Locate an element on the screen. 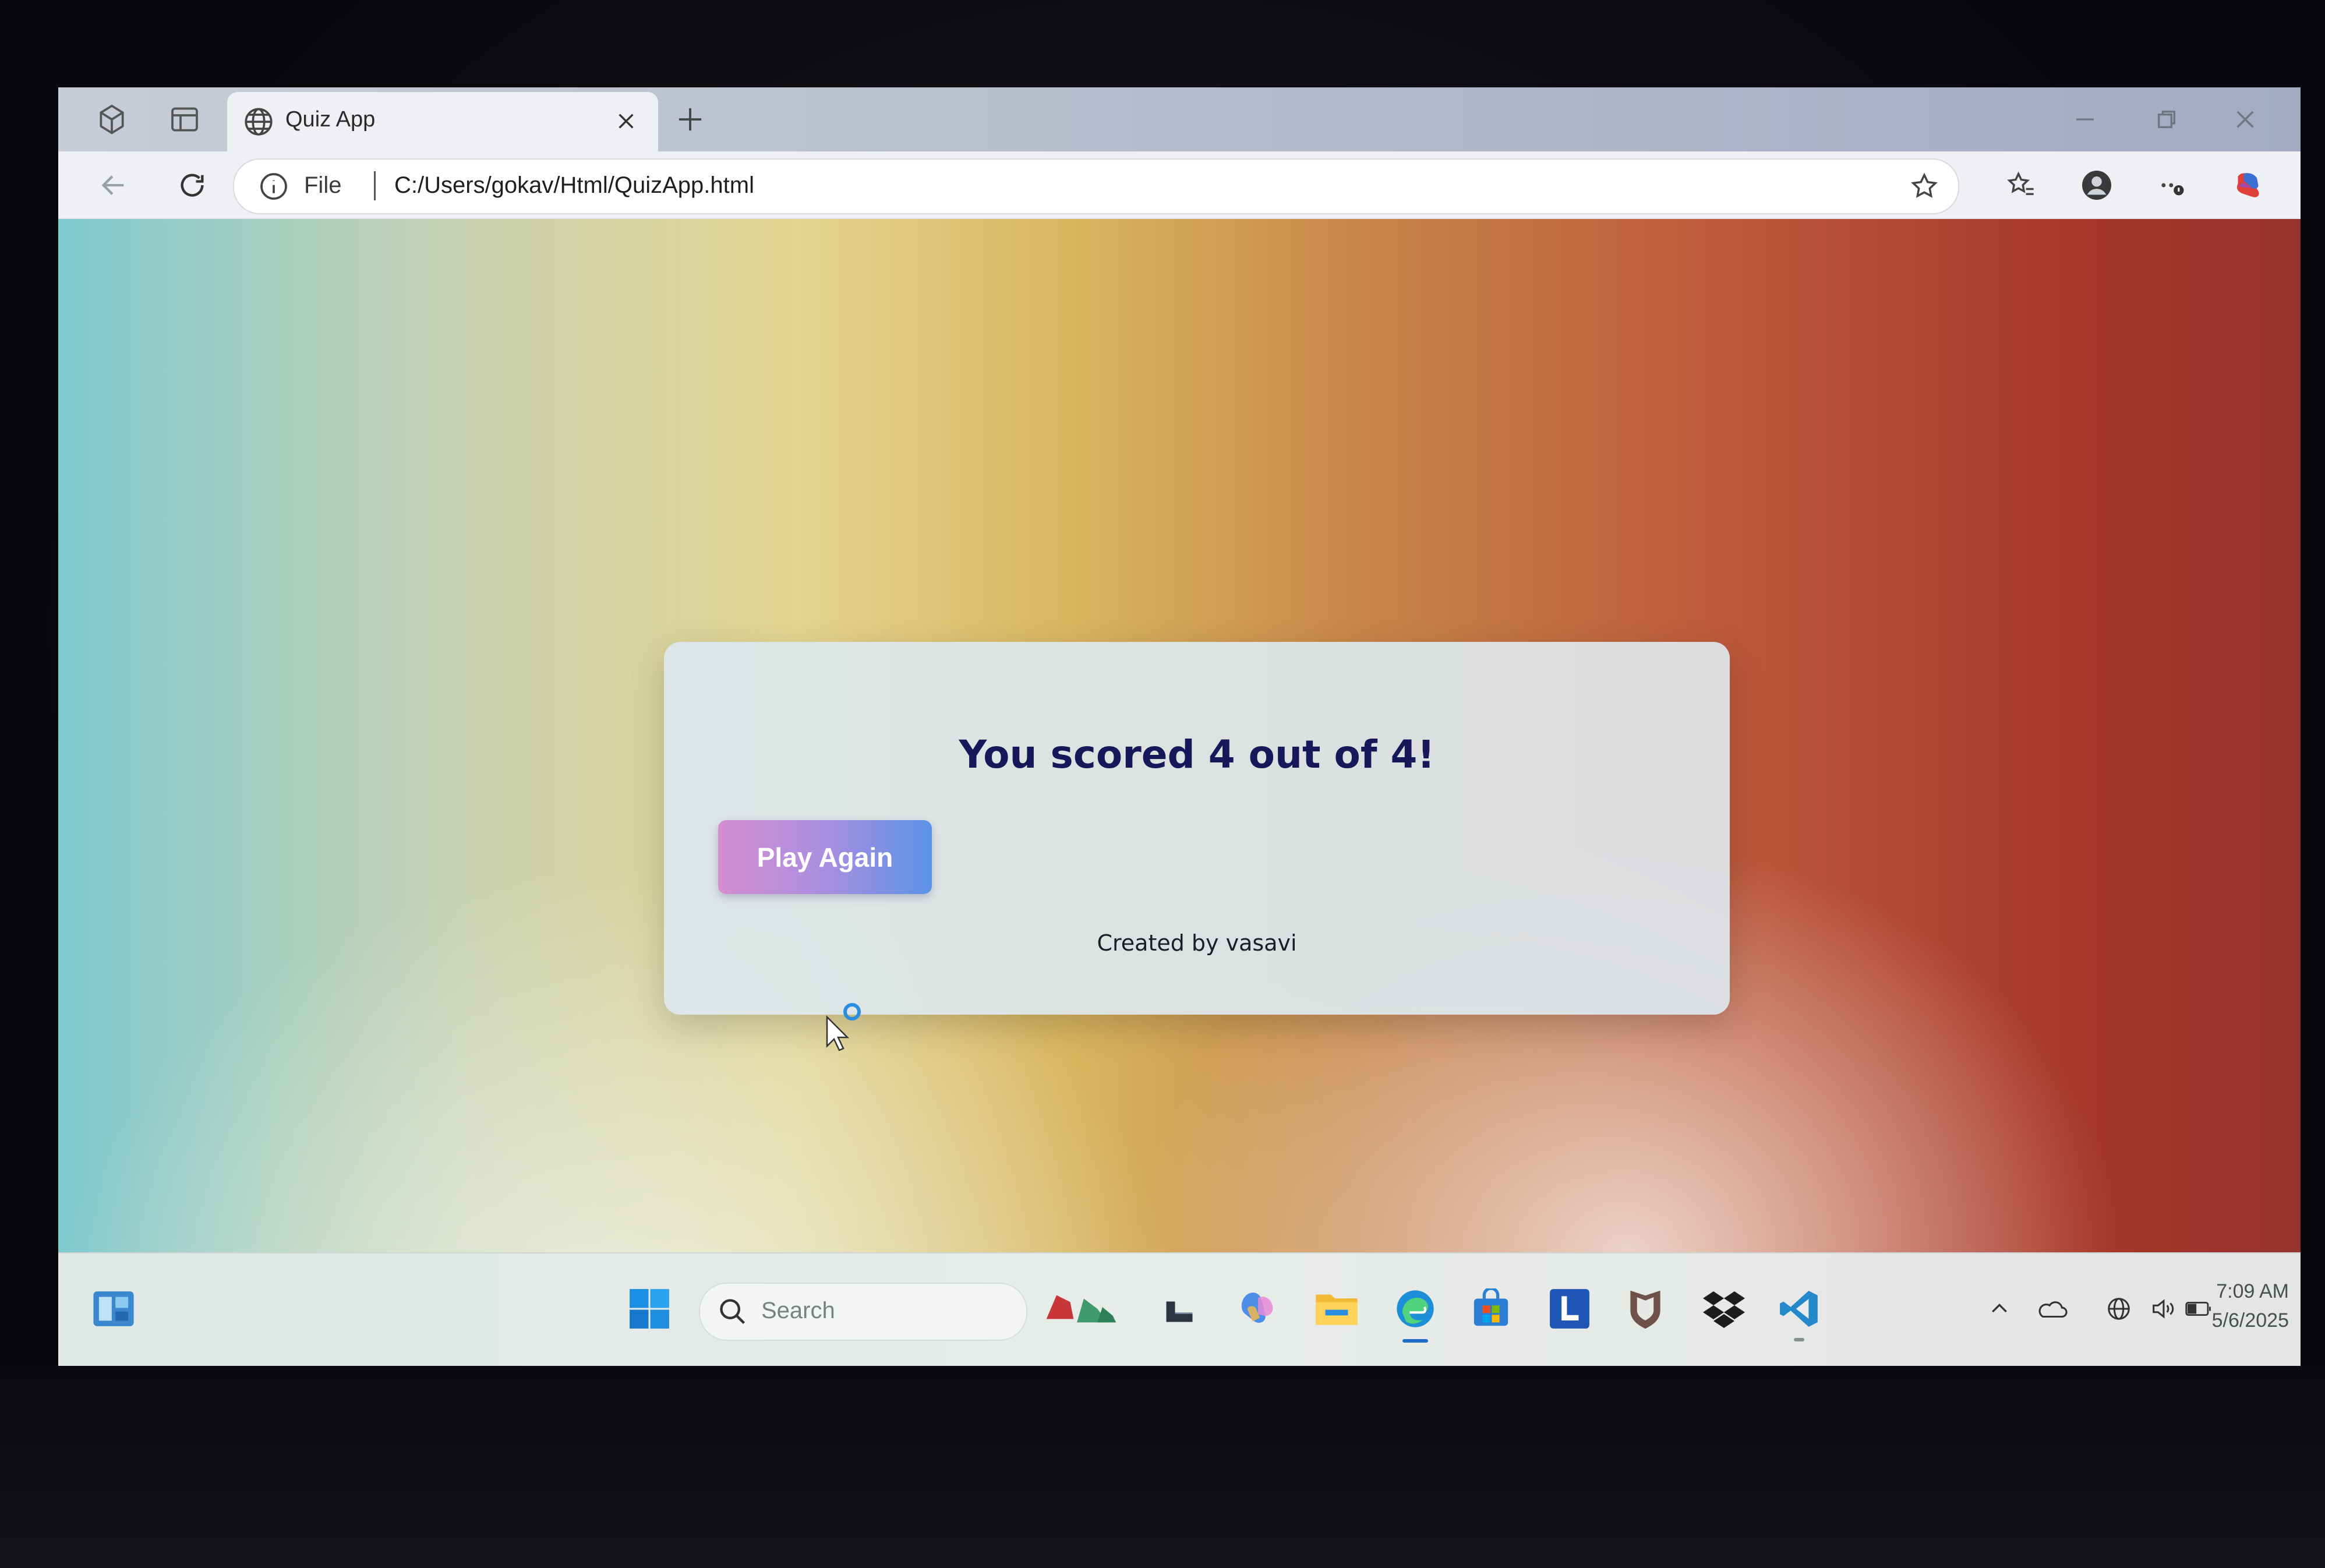 This screenshot has width=2325, height=1568. tab-title: Quiz App is located at coordinates (331, 120).